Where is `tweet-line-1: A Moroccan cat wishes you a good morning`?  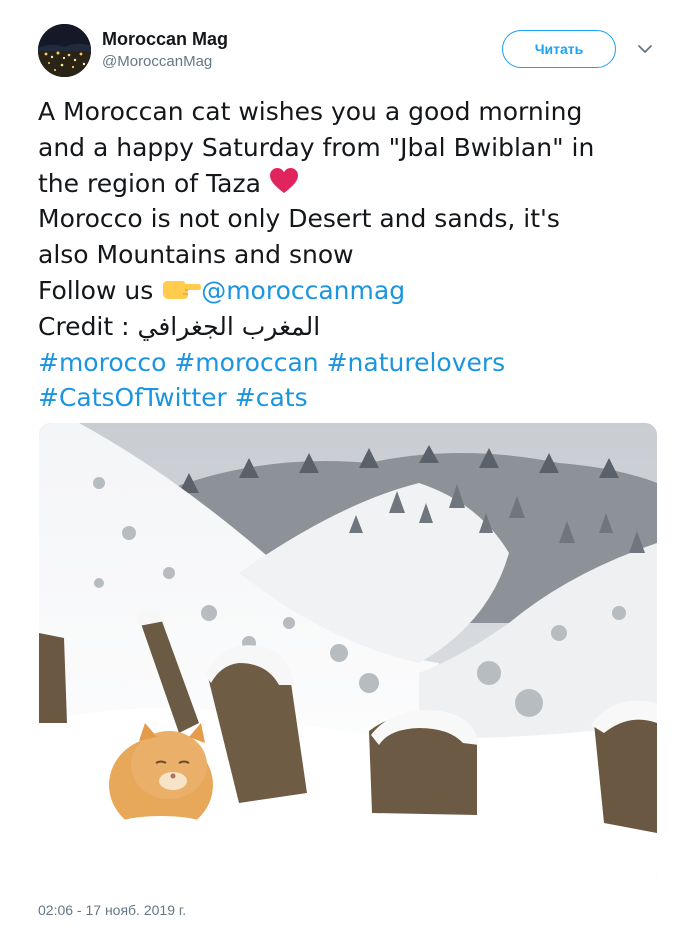
tweet-line-1: A Moroccan cat wishes you a good morning is located at coordinates (310, 111).